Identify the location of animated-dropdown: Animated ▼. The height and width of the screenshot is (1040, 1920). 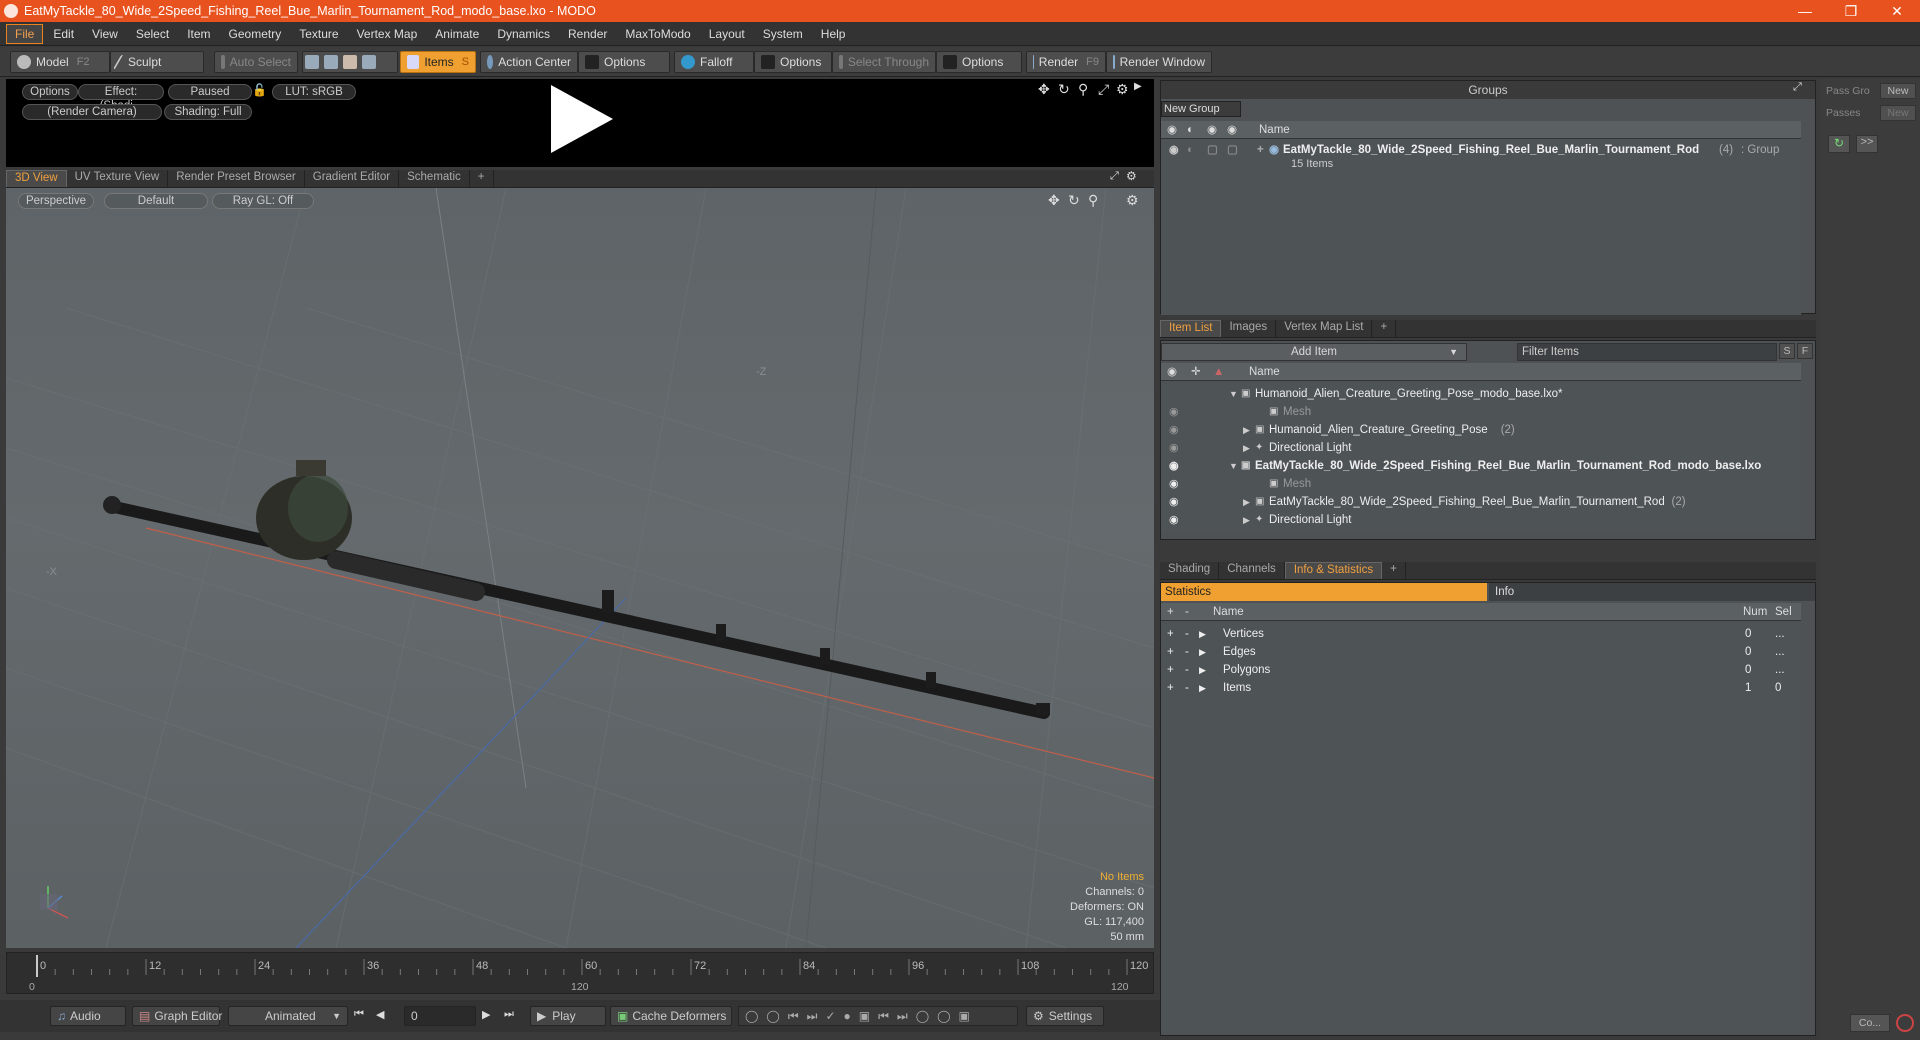
(288, 1016).